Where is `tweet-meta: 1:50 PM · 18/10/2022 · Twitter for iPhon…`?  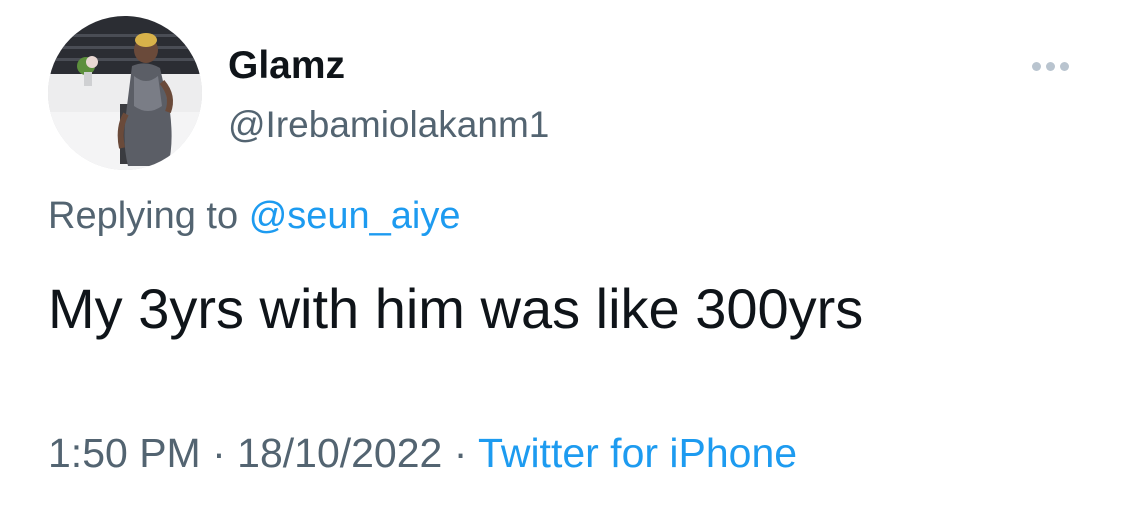 tweet-meta: 1:50 PM · 18/10/2022 · Twitter for iPhon… is located at coordinates (422, 453).